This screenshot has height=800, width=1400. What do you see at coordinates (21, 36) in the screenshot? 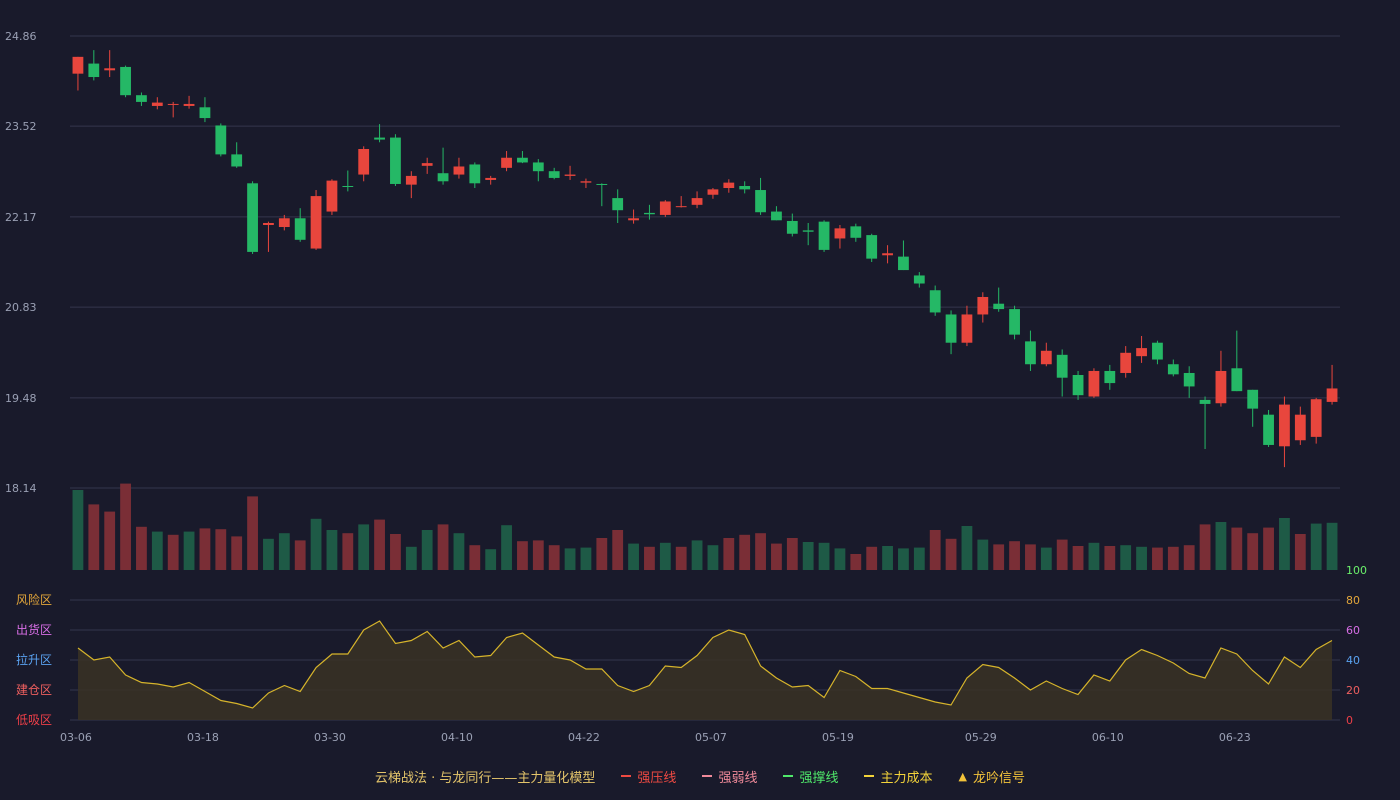
I see `price-tick-label: 24.86` at bounding box center [21, 36].